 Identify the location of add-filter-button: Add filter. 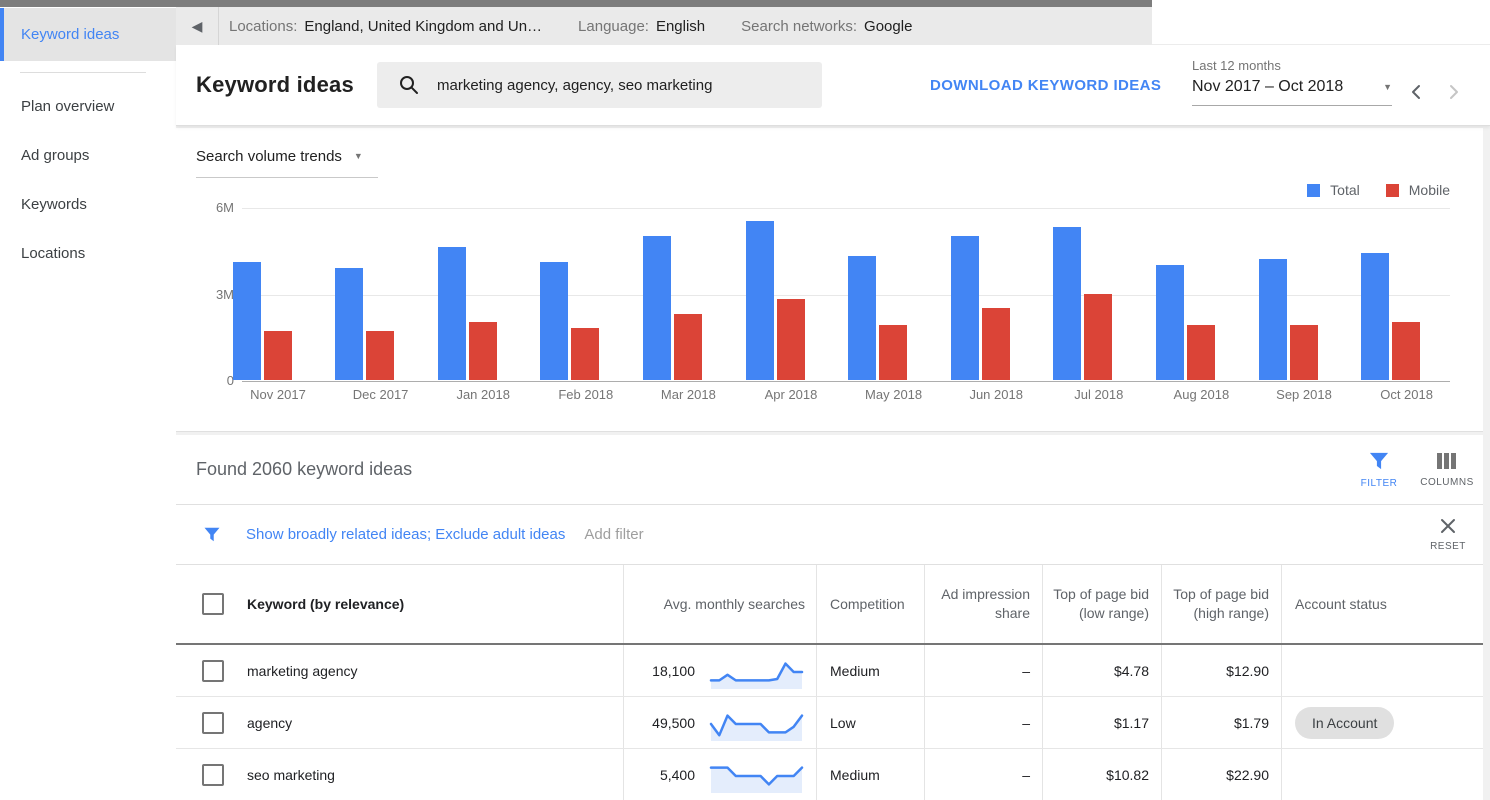
(613, 534).